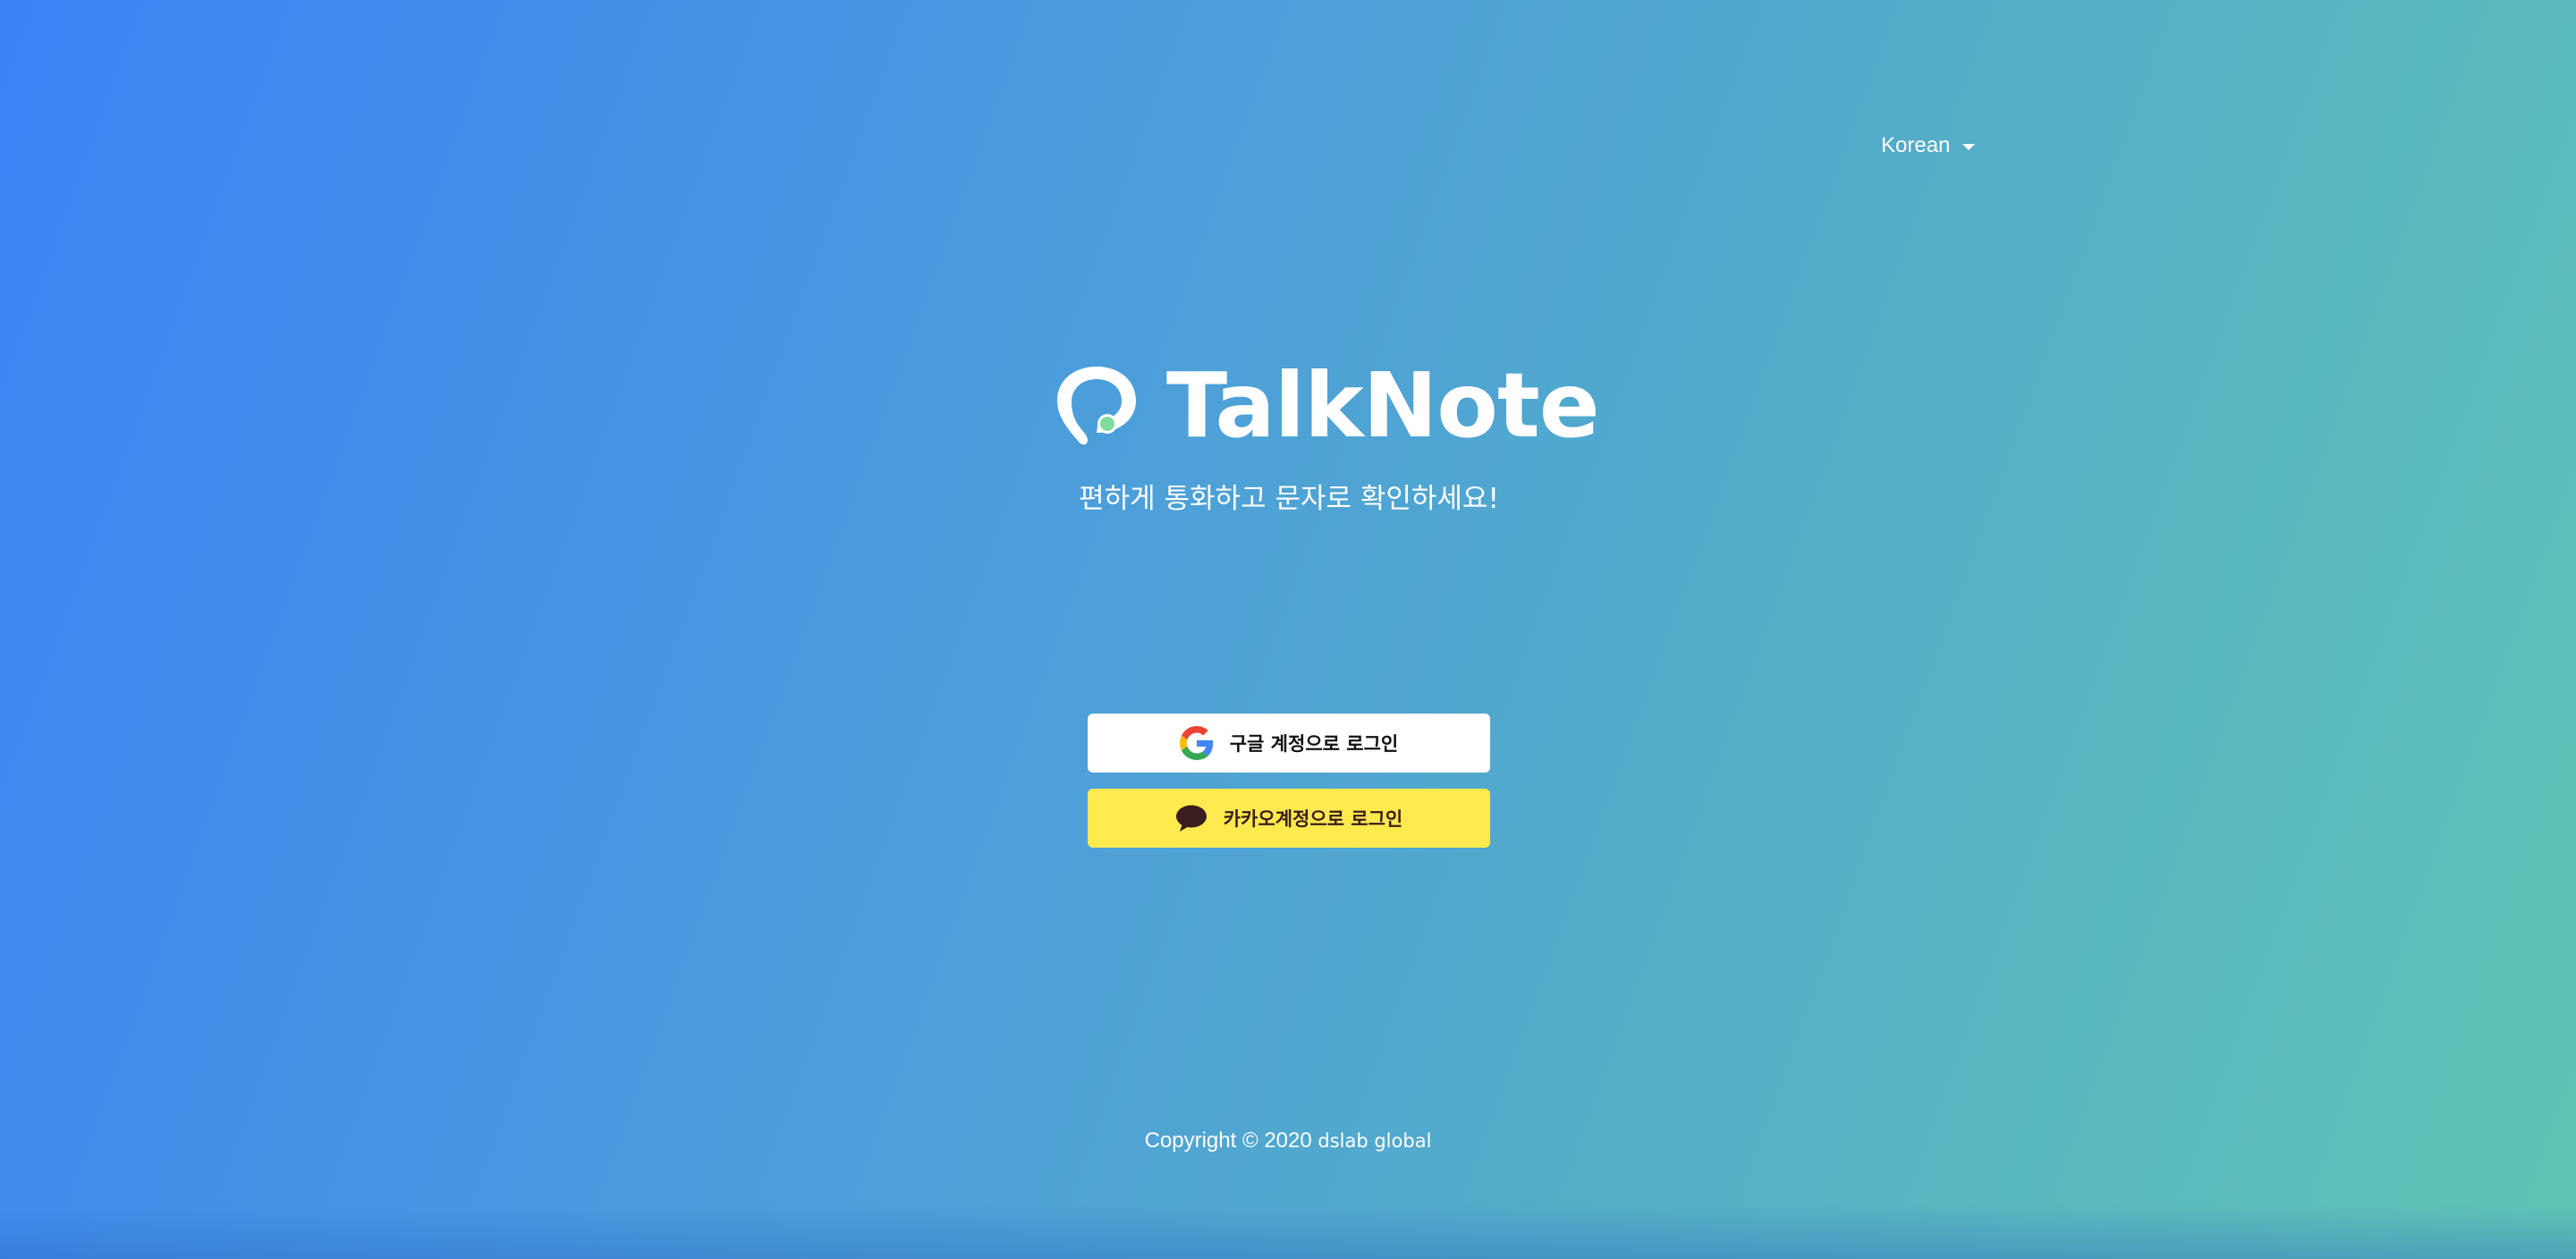 The width and height of the screenshot is (2576, 1259). What do you see at coordinates (1288, 1232) in the screenshot?
I see `bottom-fade` at bounding box center [1288, 1232].